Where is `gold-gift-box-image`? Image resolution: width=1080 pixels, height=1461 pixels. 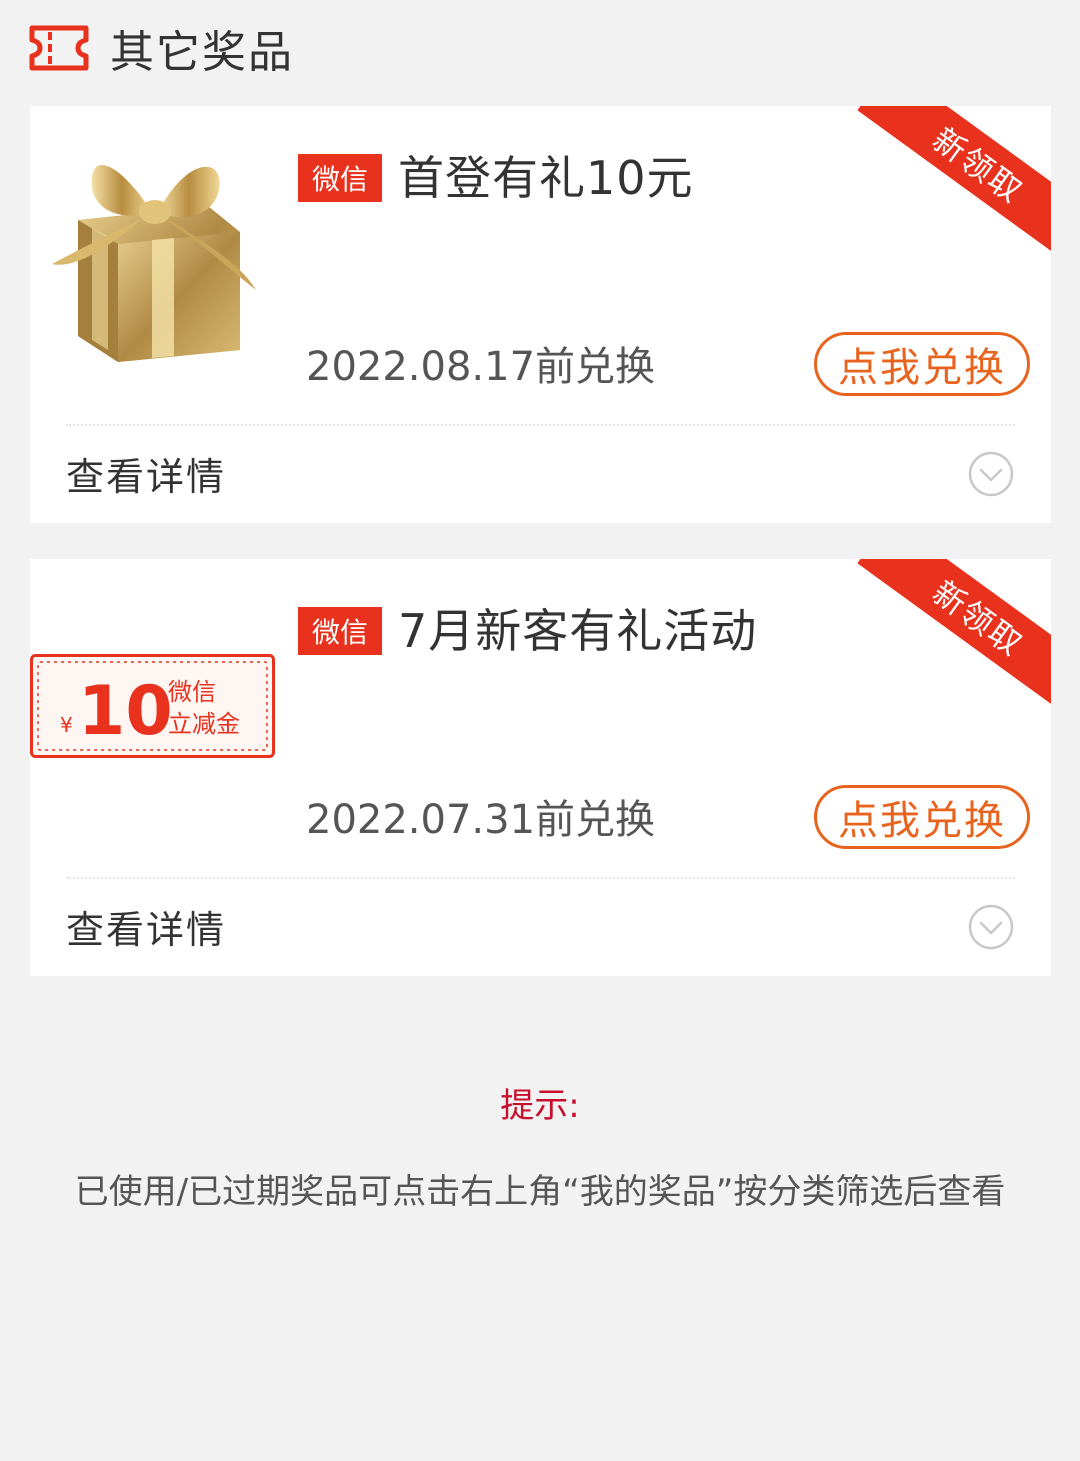
gold-gift-box-image is located at coordinates (154, 263).